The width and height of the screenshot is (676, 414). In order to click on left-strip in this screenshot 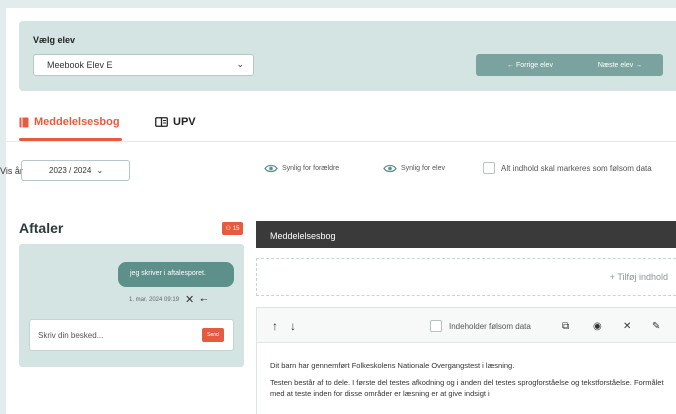, I will do `click(3, 207)`.